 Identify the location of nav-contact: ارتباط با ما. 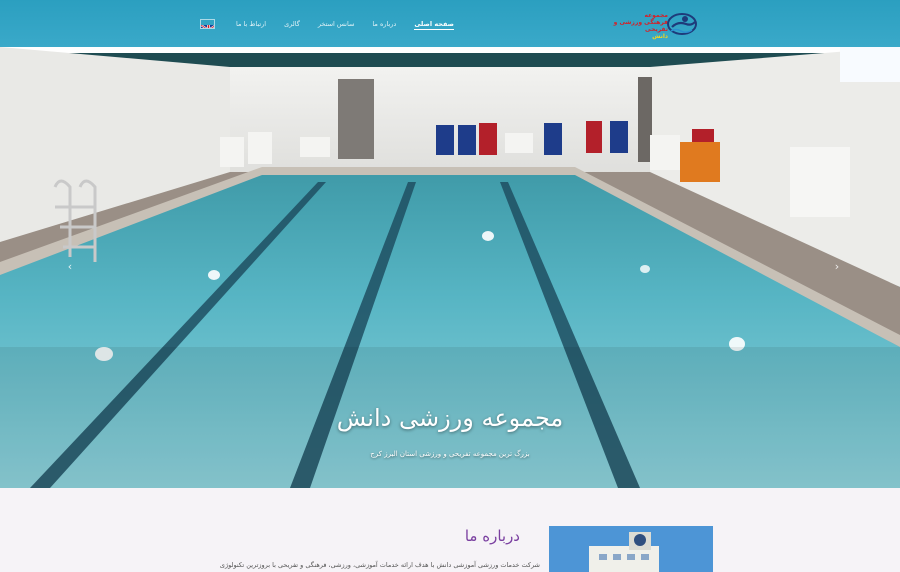
(251, 23).